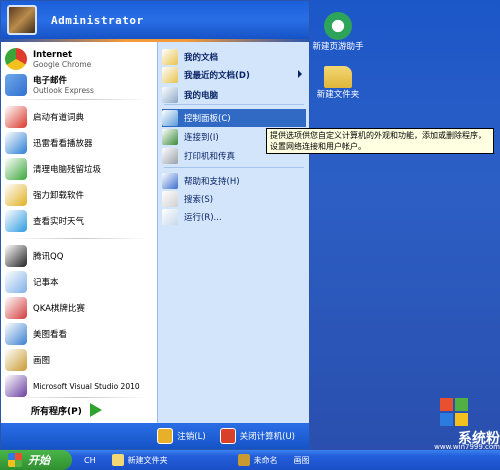  What do you see at coordinates (16, 169) in the screenshot?
I see `cleanup-icon` at bounding box center [16, 169].